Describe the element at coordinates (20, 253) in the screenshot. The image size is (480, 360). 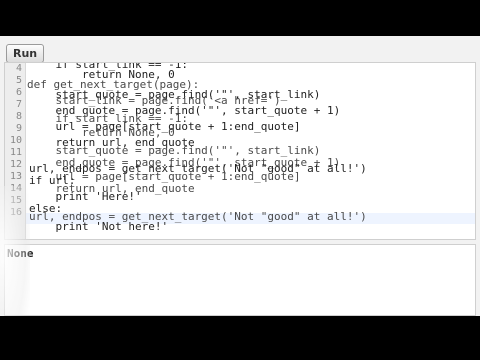
I see `output-text: None` at that location.